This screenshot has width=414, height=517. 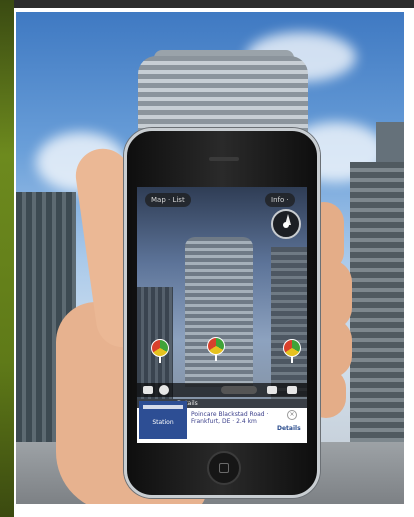 I want to click on close-icon: ×, so click(x=292, y=415).